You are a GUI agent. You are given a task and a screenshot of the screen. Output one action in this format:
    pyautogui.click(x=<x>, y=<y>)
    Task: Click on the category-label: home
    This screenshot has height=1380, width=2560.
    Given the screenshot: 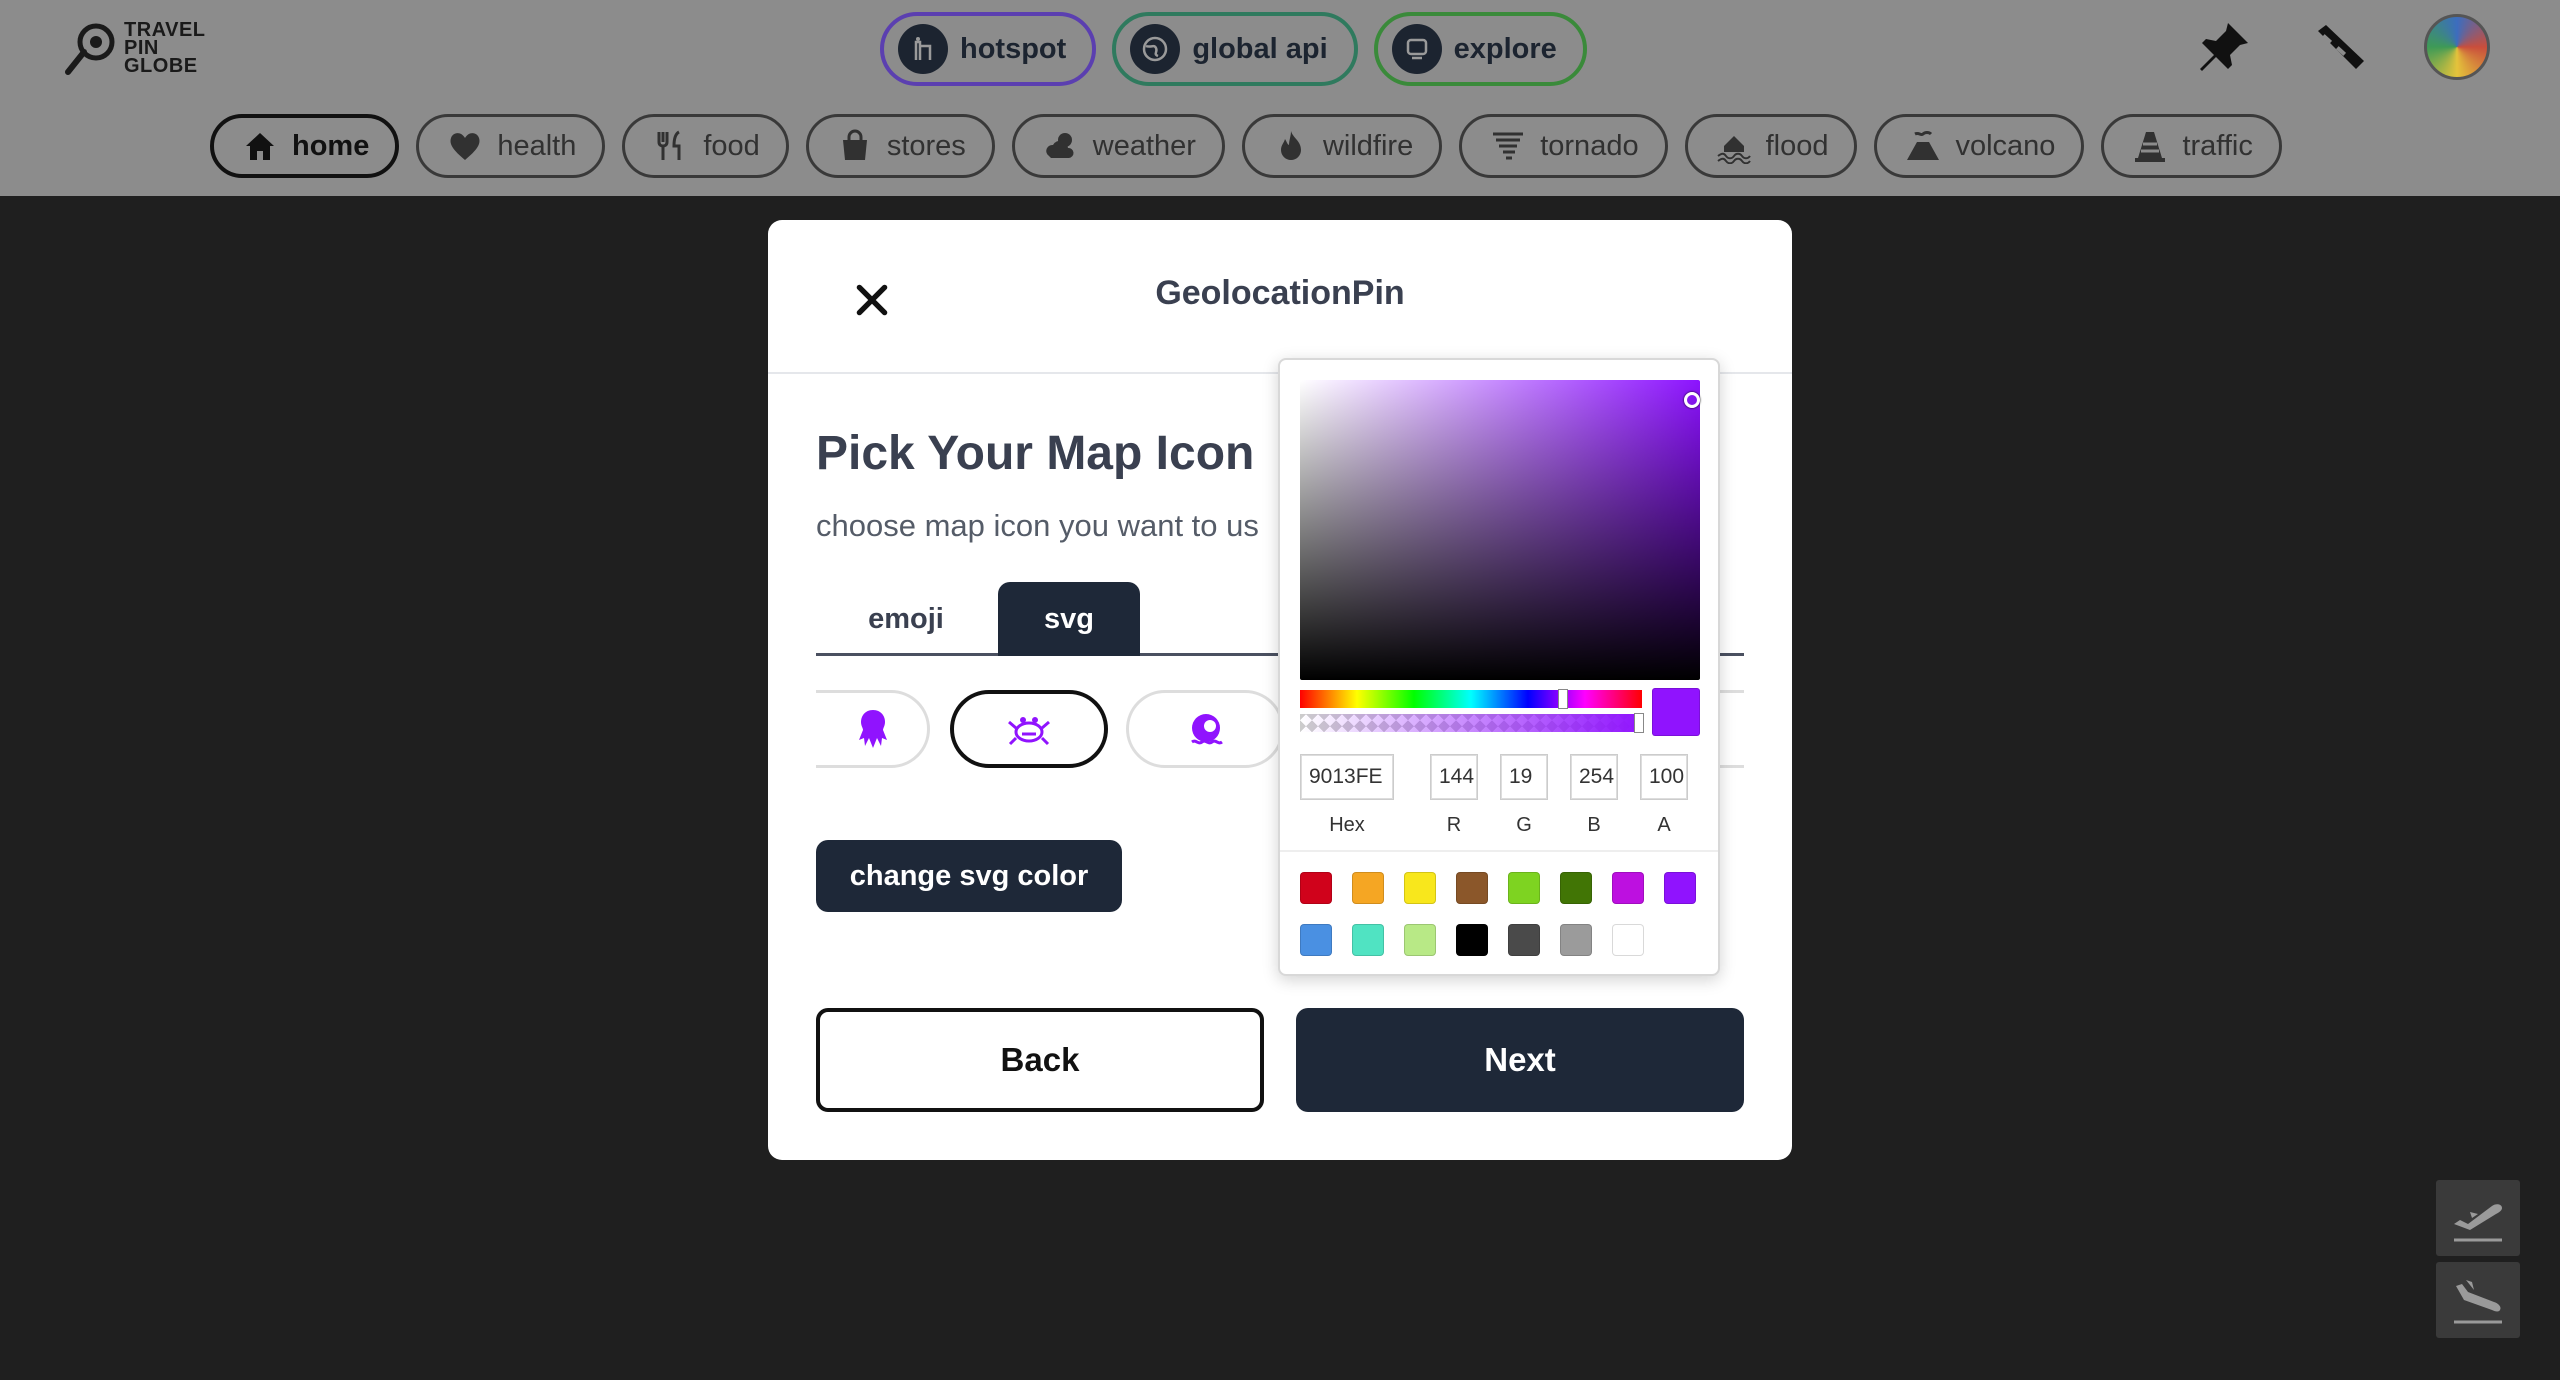 What is the action you would take?
    pyautogui.click(x=331, y=145)
    